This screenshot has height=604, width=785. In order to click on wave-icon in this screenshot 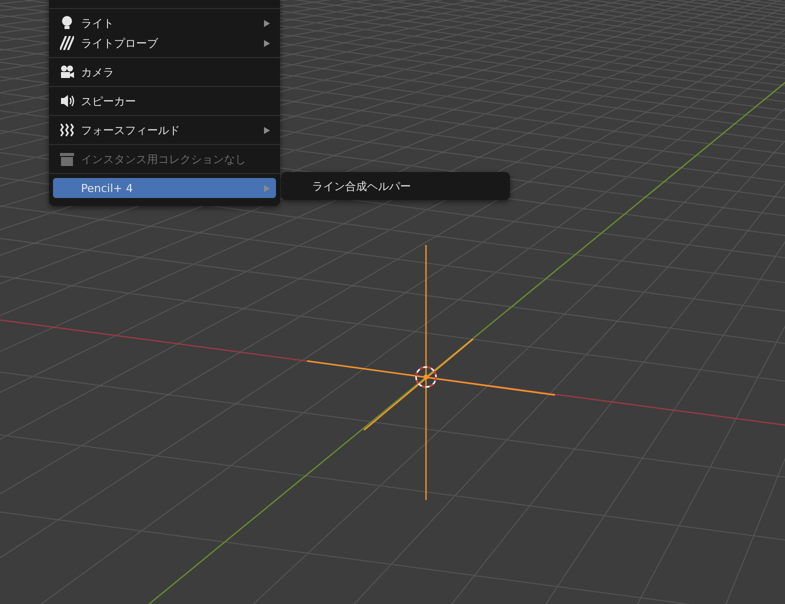, I will do `click(67, 130)`.